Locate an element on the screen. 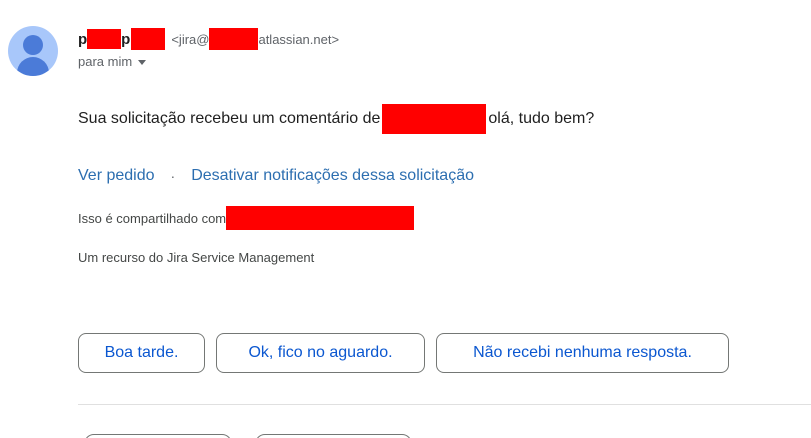  avatar-body-icon is located at coordinates (33, 66).